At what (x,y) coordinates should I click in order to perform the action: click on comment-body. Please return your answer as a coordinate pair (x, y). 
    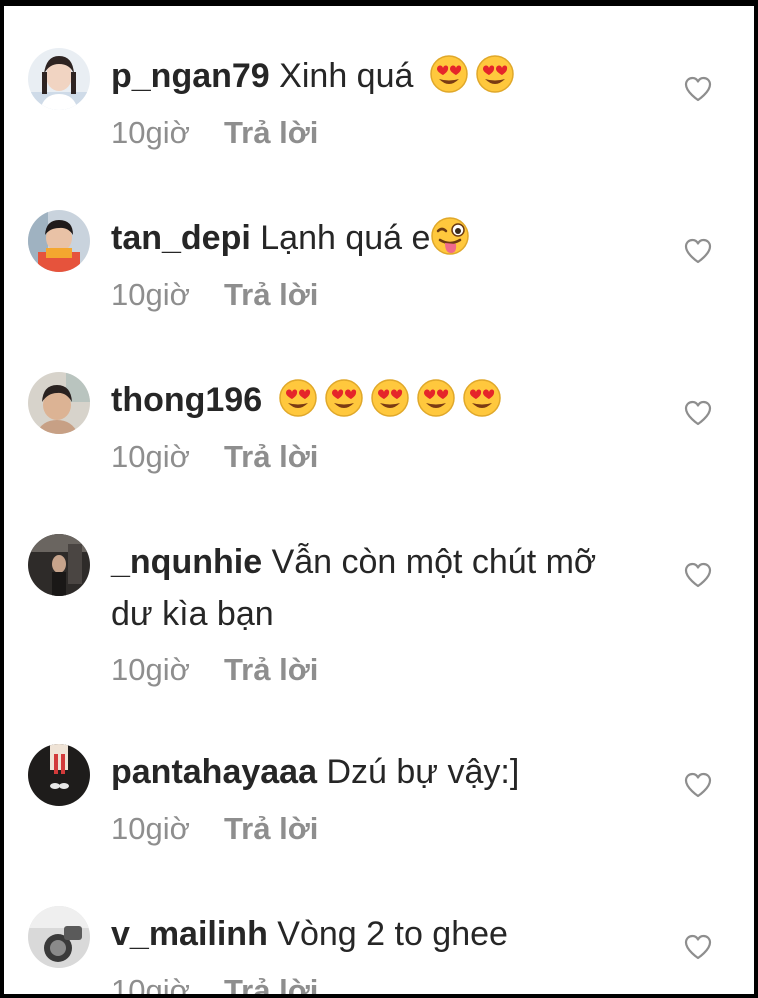
    Looking at the image, I should click on (266, 400).